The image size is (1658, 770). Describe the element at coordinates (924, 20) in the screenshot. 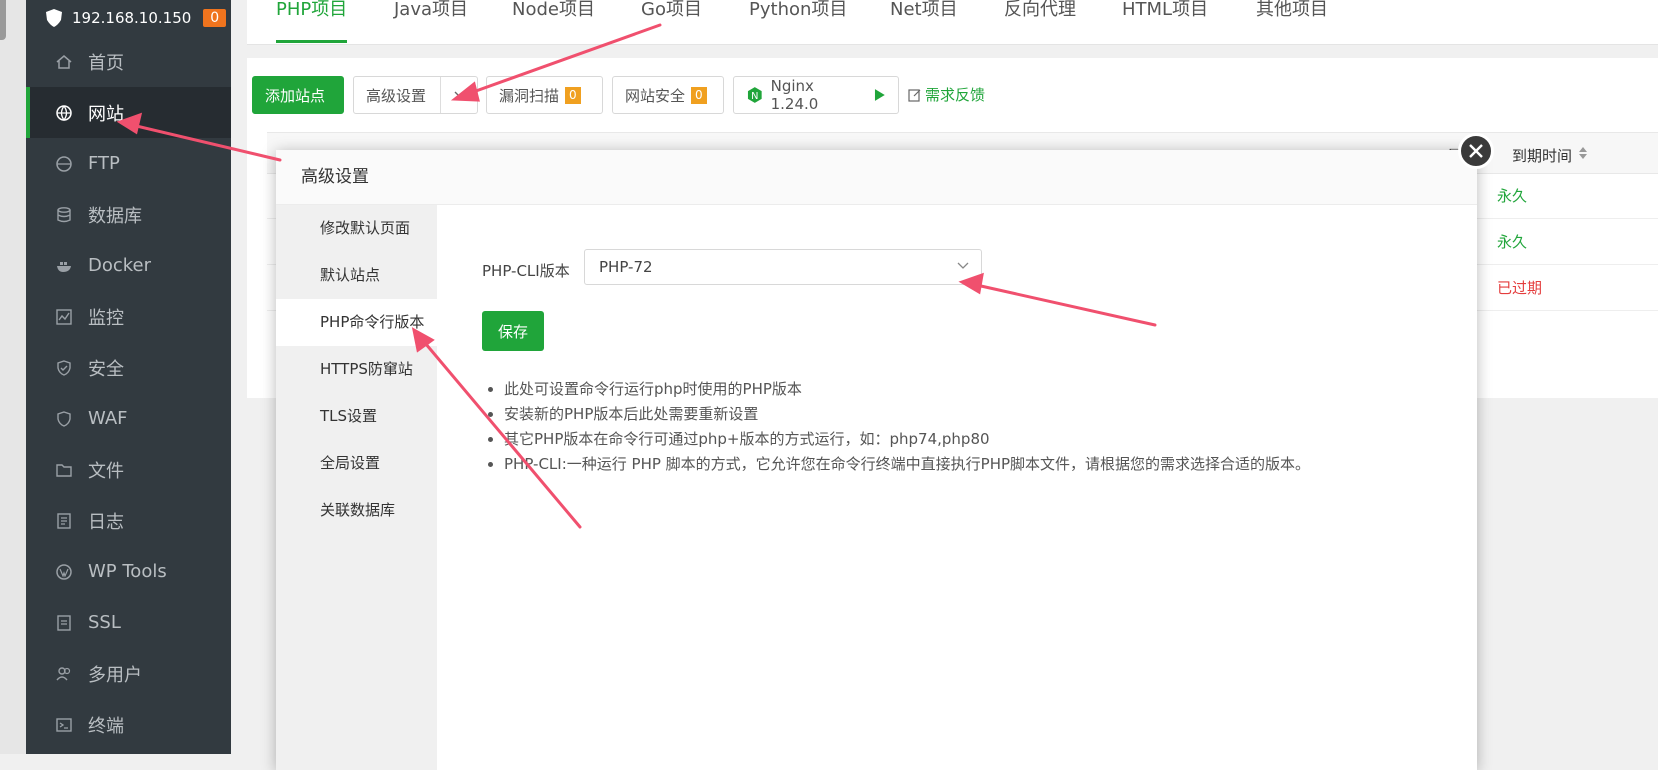

I see `tab-net: Net项目` at that location.